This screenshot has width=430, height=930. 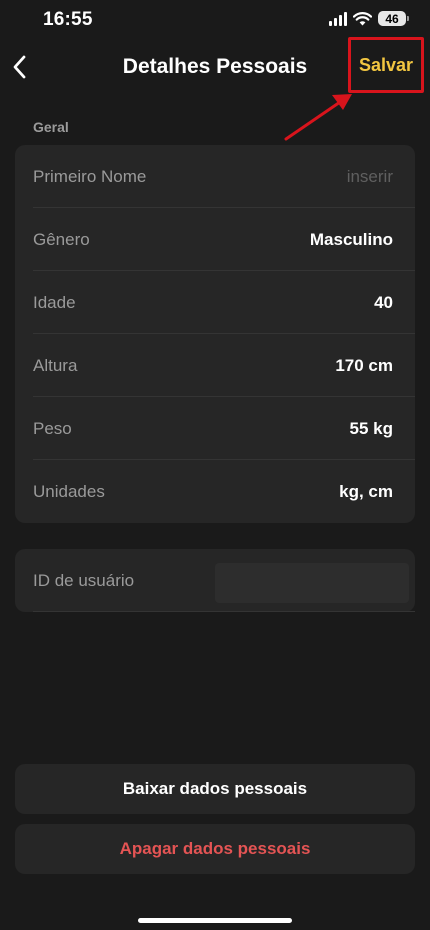 I want to click on user-id-field, so click(x=312, y=583).